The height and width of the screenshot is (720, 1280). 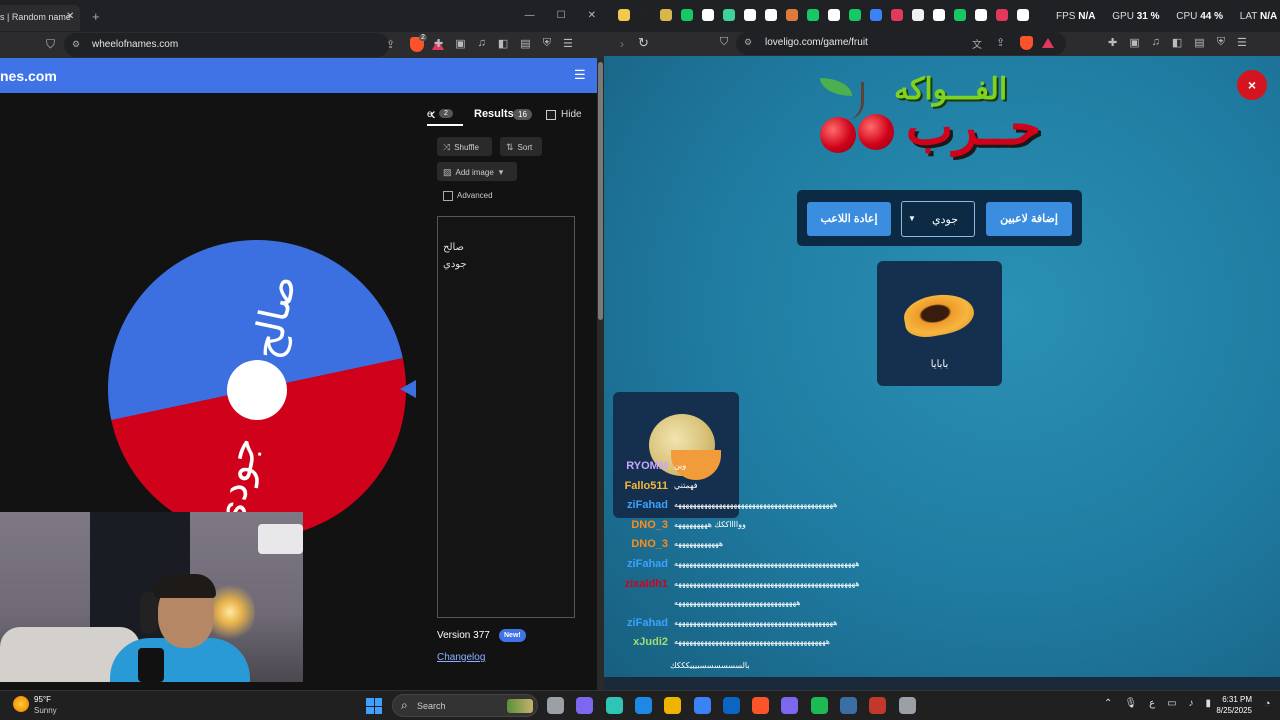 What do you see at coordinates (561, 15) in the screenshot?
I see `maximize-button: ☐` at bounding box center [561, 15].